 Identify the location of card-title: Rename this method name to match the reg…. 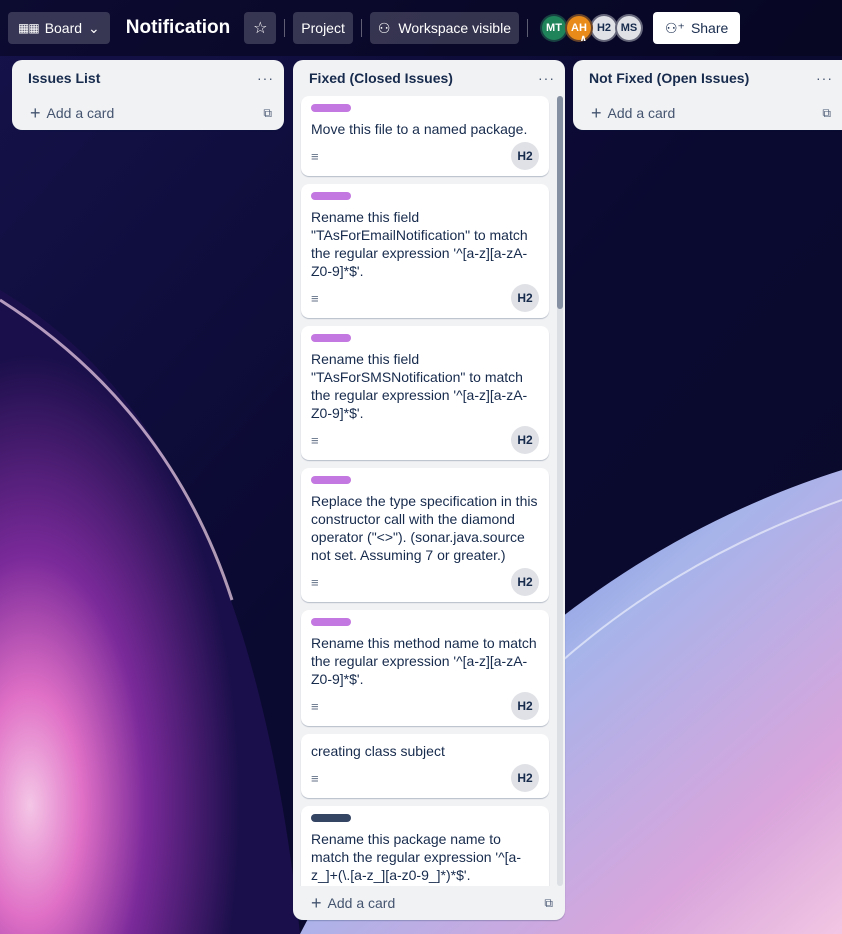
(424, 661).